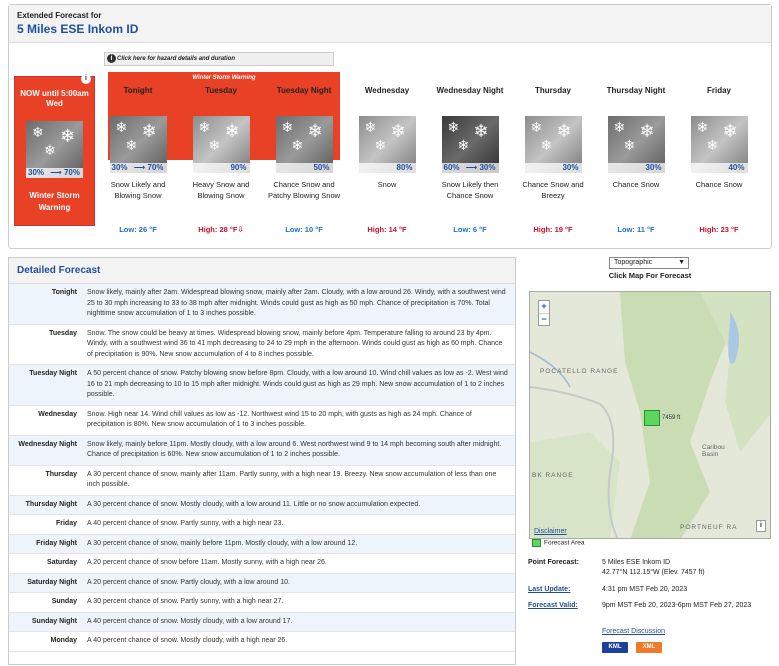 The width and height of the screenshot is (779, 666). What do you see at coordinates (615, 647) in the screenshot?
I see `kml-button: KML` at bounding box center [615, 647].